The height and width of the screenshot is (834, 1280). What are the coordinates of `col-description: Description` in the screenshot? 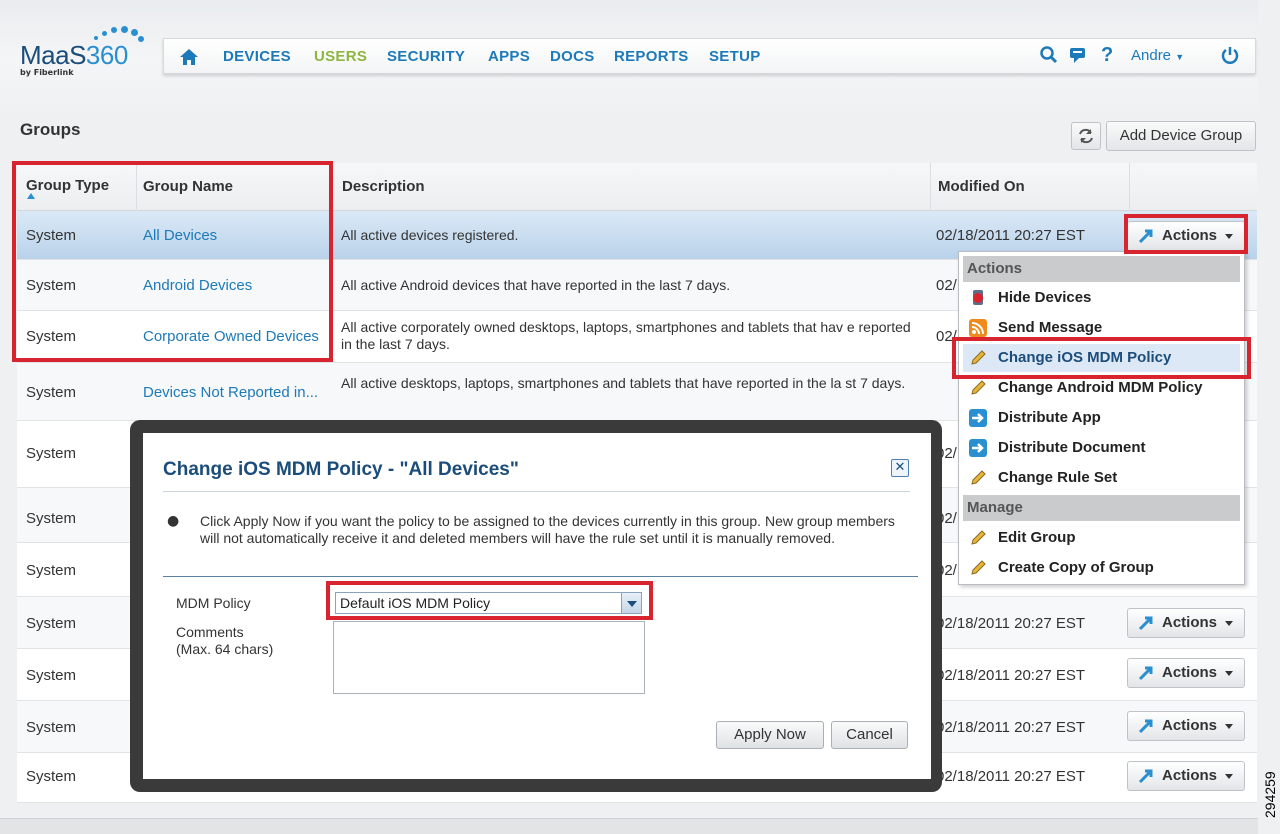 It's located at (383, 186).